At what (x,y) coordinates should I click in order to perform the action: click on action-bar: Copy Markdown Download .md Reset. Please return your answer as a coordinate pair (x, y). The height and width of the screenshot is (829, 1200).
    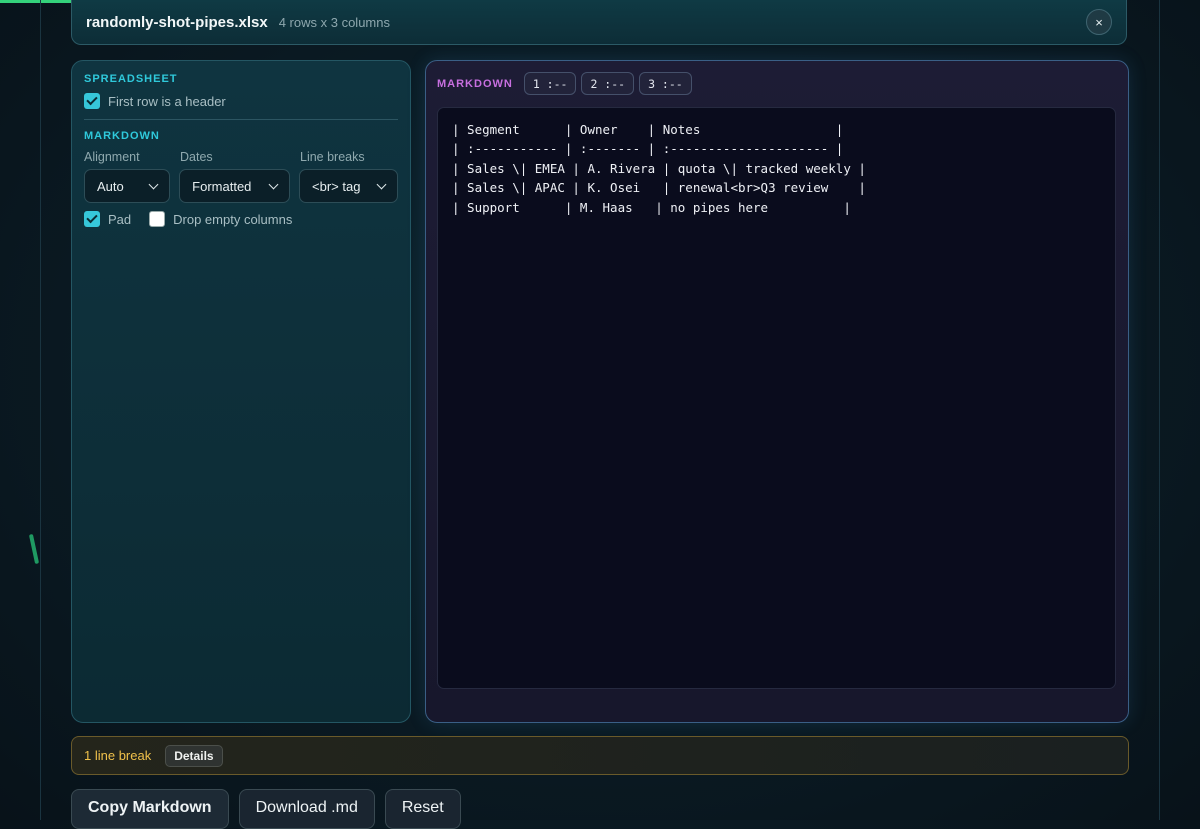
    Looking at the image, I should click on (271, 809).